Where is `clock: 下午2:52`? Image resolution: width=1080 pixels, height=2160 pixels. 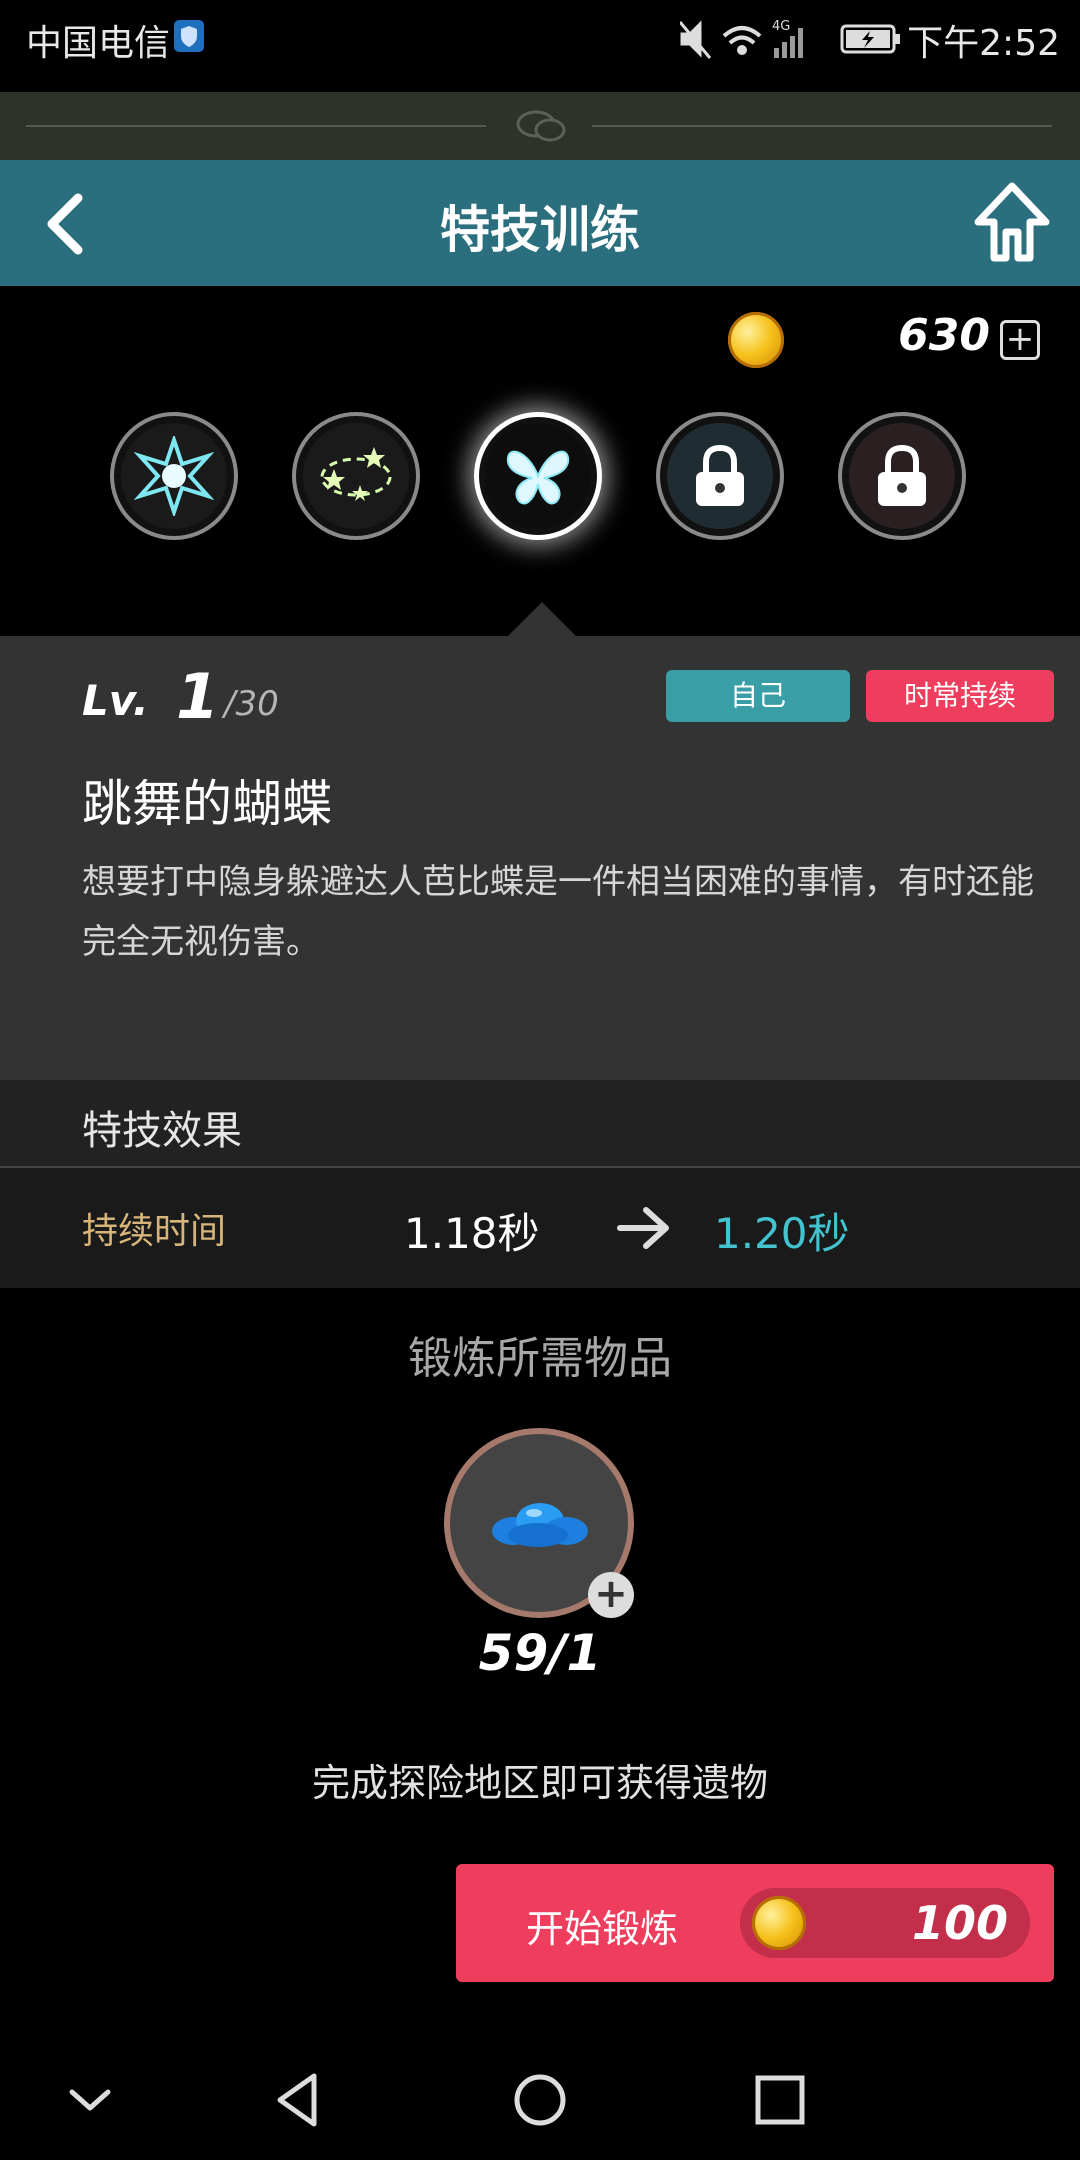 clock: 下午2:52 is located at coordinates (983, 43).